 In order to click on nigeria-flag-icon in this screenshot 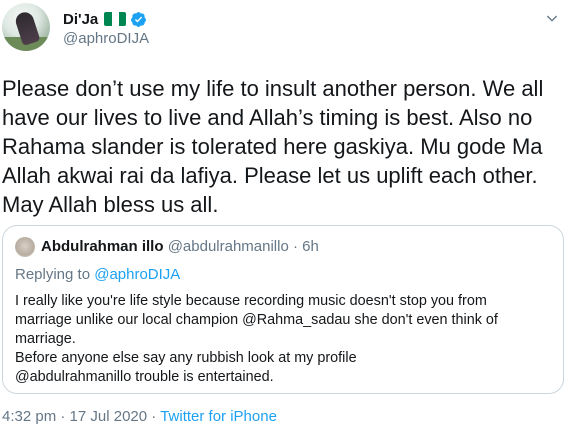, I will do `click(115, 19)`.